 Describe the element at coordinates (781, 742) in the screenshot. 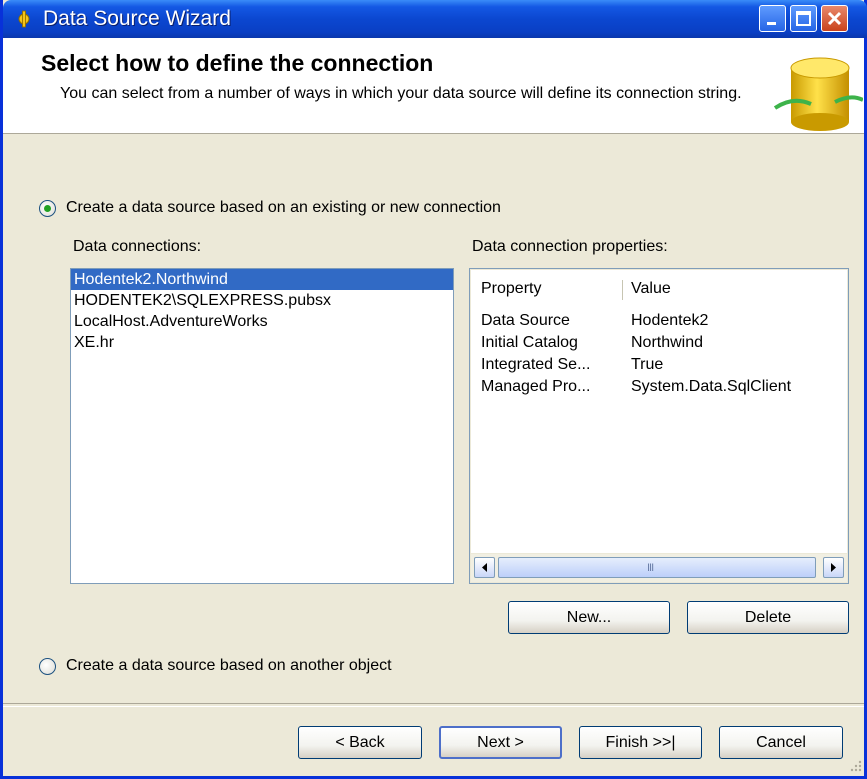

I see `cancel-button: Cancel` at that location.